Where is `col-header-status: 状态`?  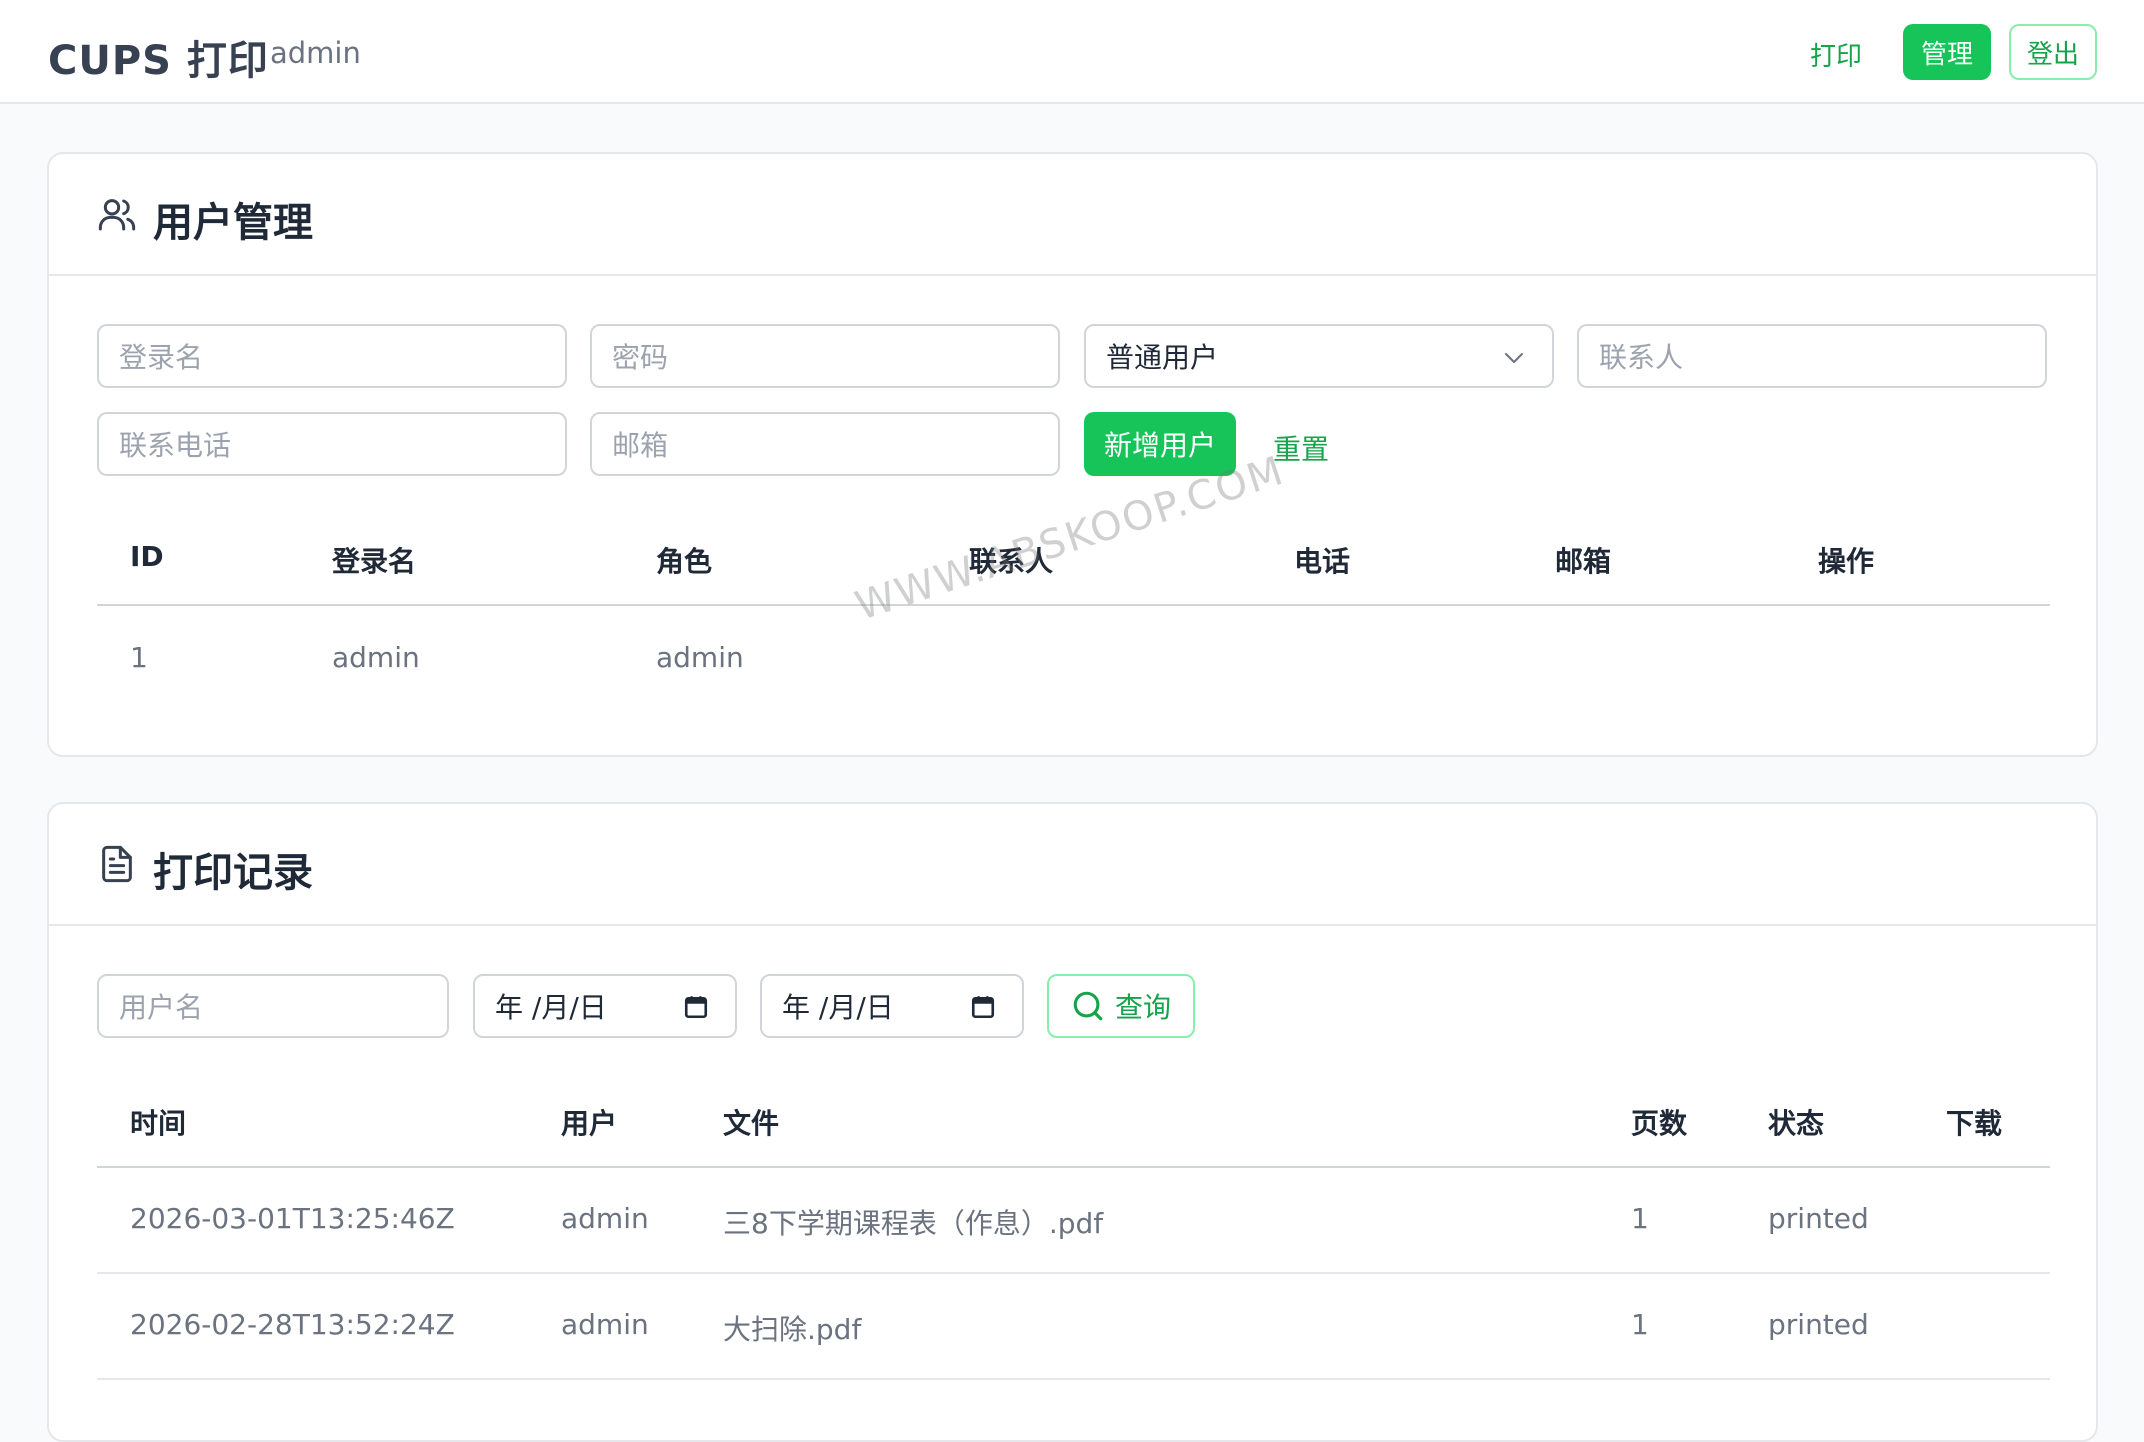 col-header-status: 状态 is located at coordinates (1796, 1123).